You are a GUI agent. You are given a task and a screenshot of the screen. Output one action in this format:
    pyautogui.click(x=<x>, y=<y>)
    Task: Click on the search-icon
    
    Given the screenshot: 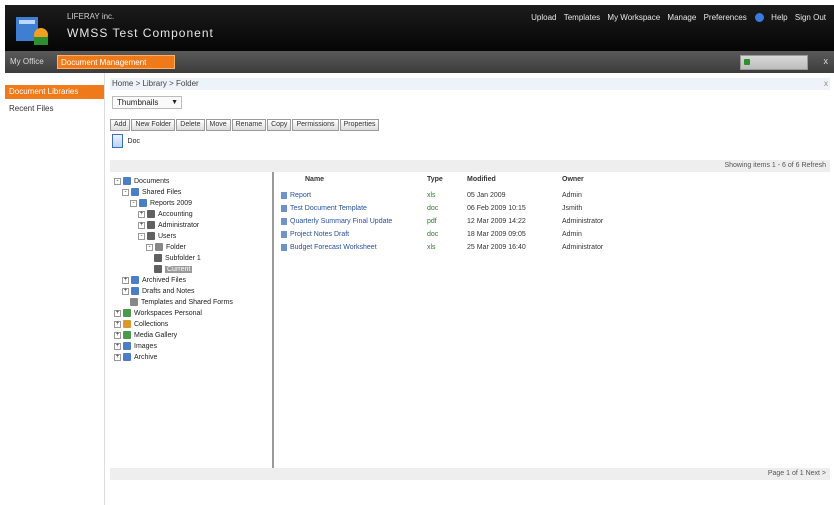 What is the action you would take?
    pyautogui.click(x=747, y=62)
    